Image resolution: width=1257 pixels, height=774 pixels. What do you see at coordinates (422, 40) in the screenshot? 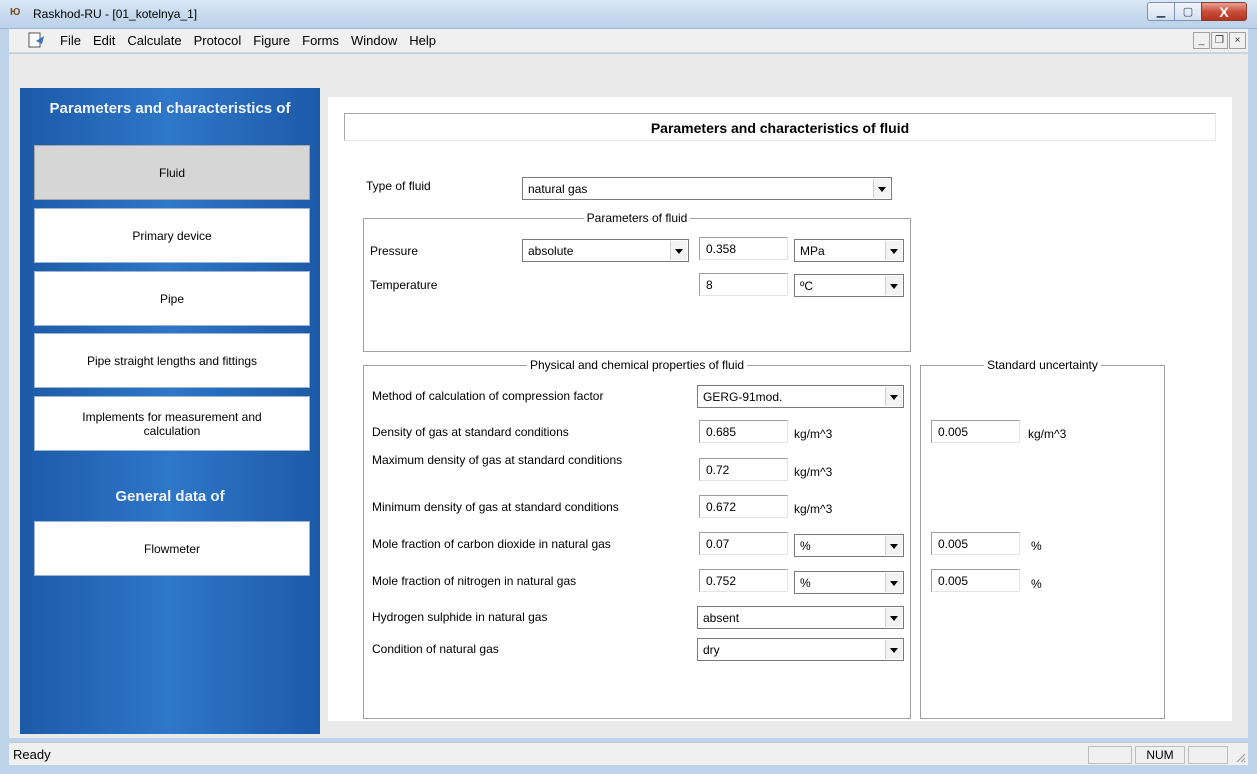
I see `menu-help: Help` at bounding box center [422, 40].